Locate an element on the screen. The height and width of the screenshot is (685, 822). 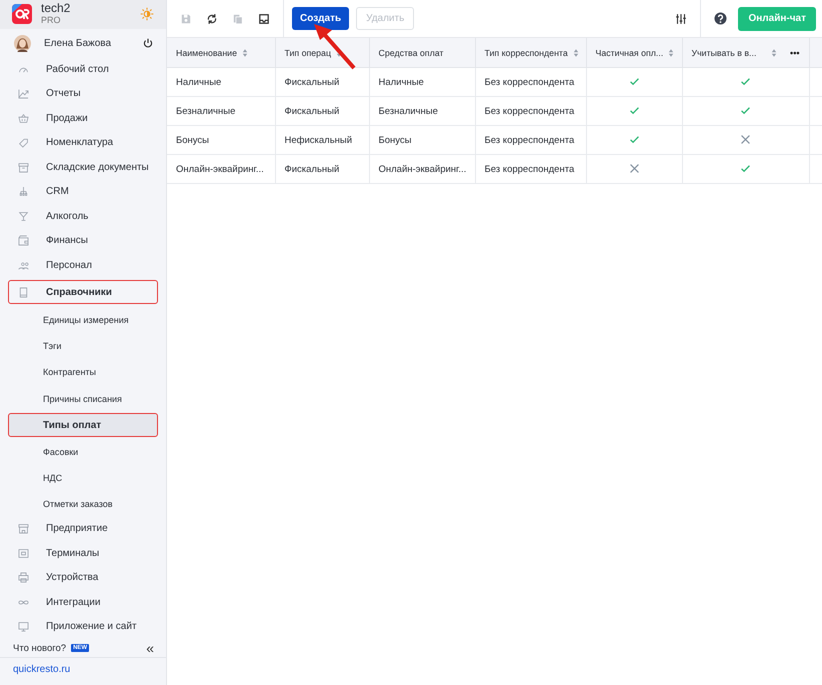
sidebar-subitem: НДС is located at coordinates (83, 478).